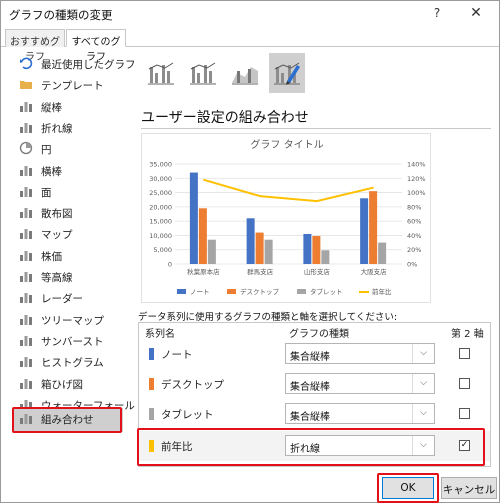 Image resolution: width=500 pixels, height=503 pixels. I want to click on sidebar-item-label: マップ, so click(57, 235).